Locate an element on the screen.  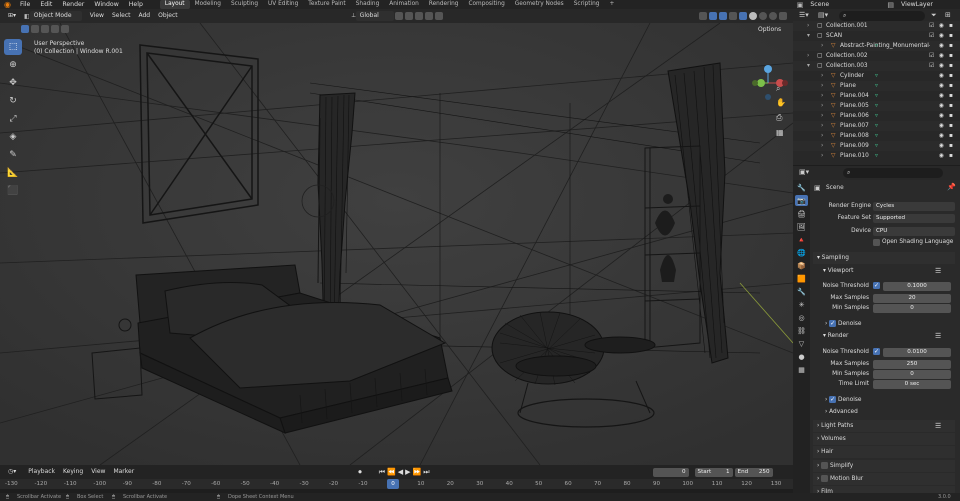
osl-checkbox is located at coordinates (876, 242).